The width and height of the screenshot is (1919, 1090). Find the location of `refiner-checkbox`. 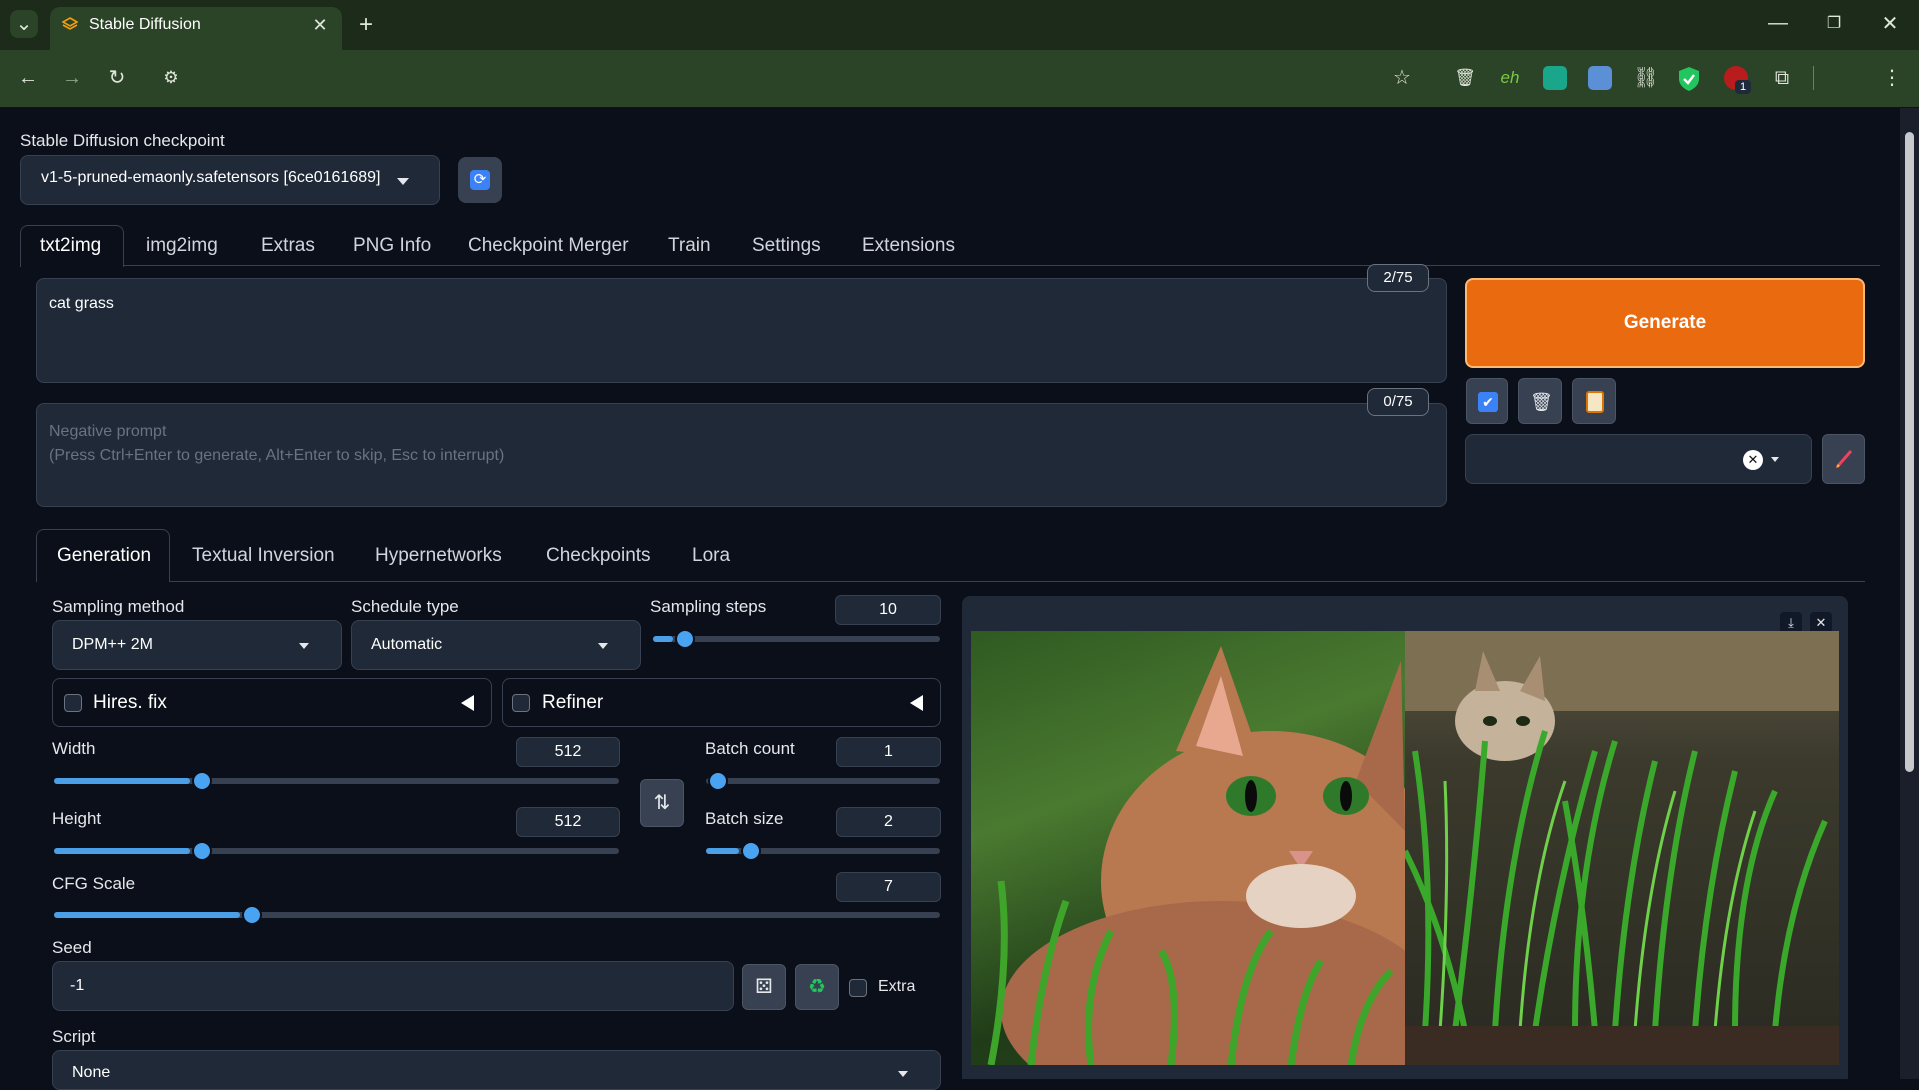

refiner-checkbox is located at coordinates (521, 703).